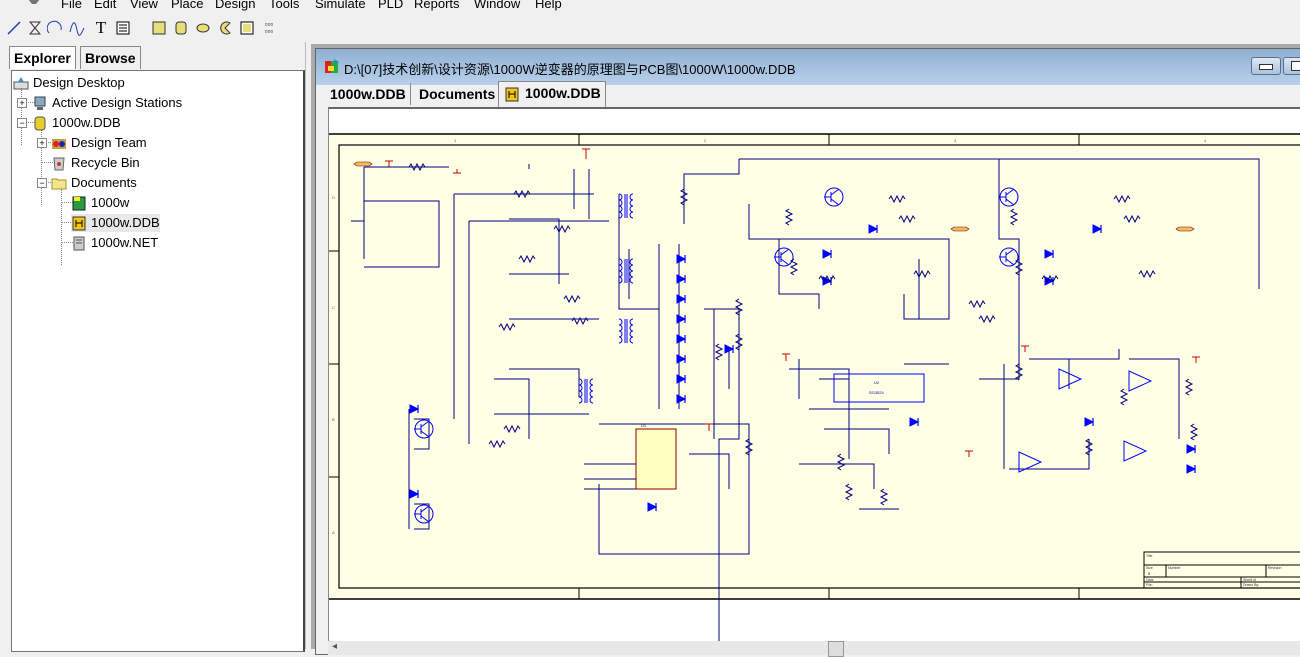 The image size is (1300, 657). What do you see at coordinates (1291, 66) in the screenshot?
I see `maximize-button` at bounding box center [1291, 66].